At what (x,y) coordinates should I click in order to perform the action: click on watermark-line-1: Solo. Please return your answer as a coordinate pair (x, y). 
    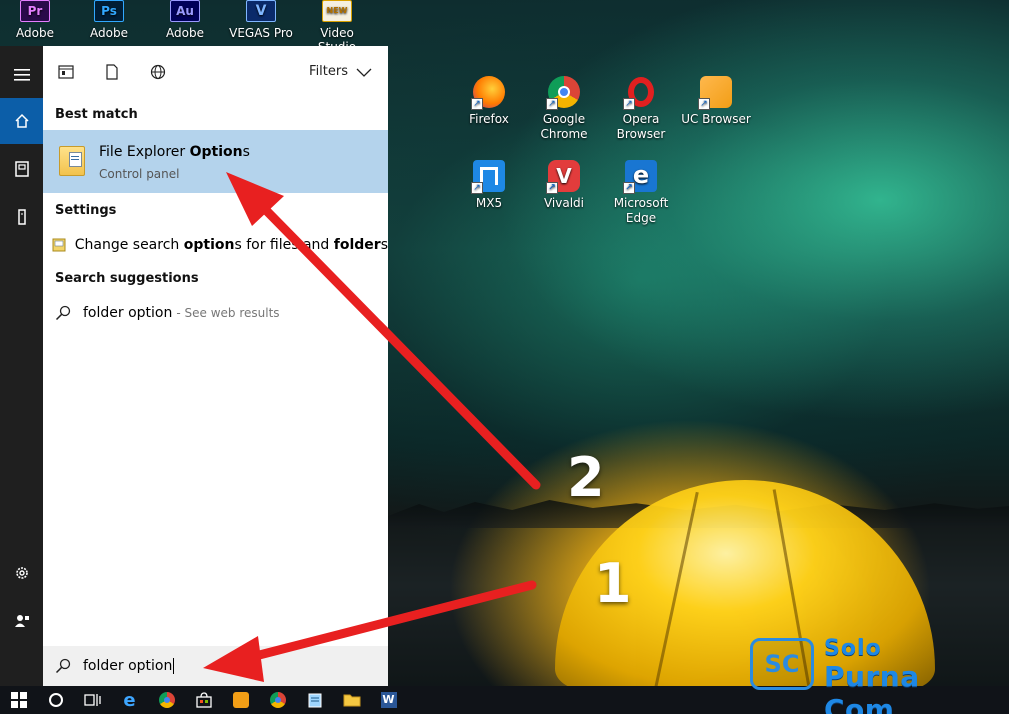
    Looking at the image, I should click on (853, 648).